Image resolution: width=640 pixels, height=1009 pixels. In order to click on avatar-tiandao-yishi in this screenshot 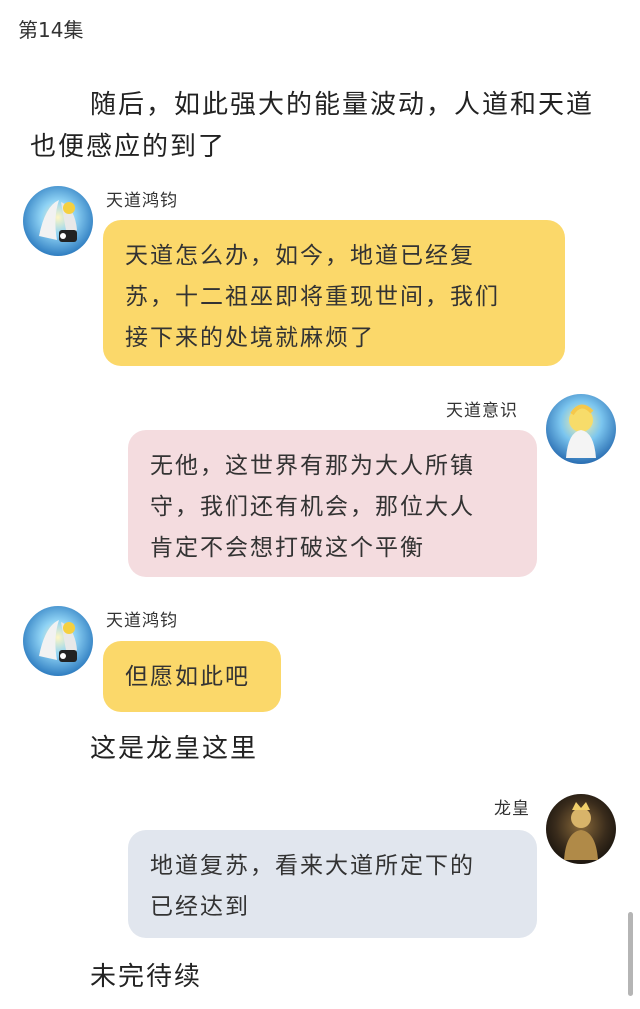, I will do `click(581, 429)`.